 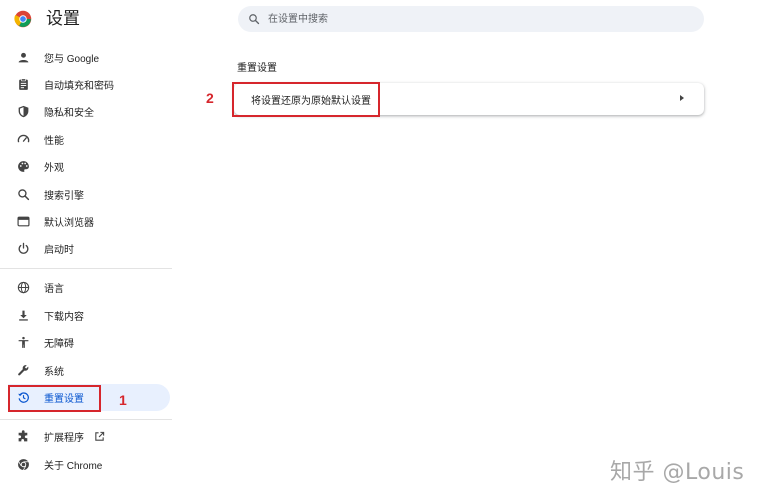 What do you see at coordinates (89, 166) in the screenshot?
I see `sidebar-item-appearance: 外观` at bounding box center [89, 166].